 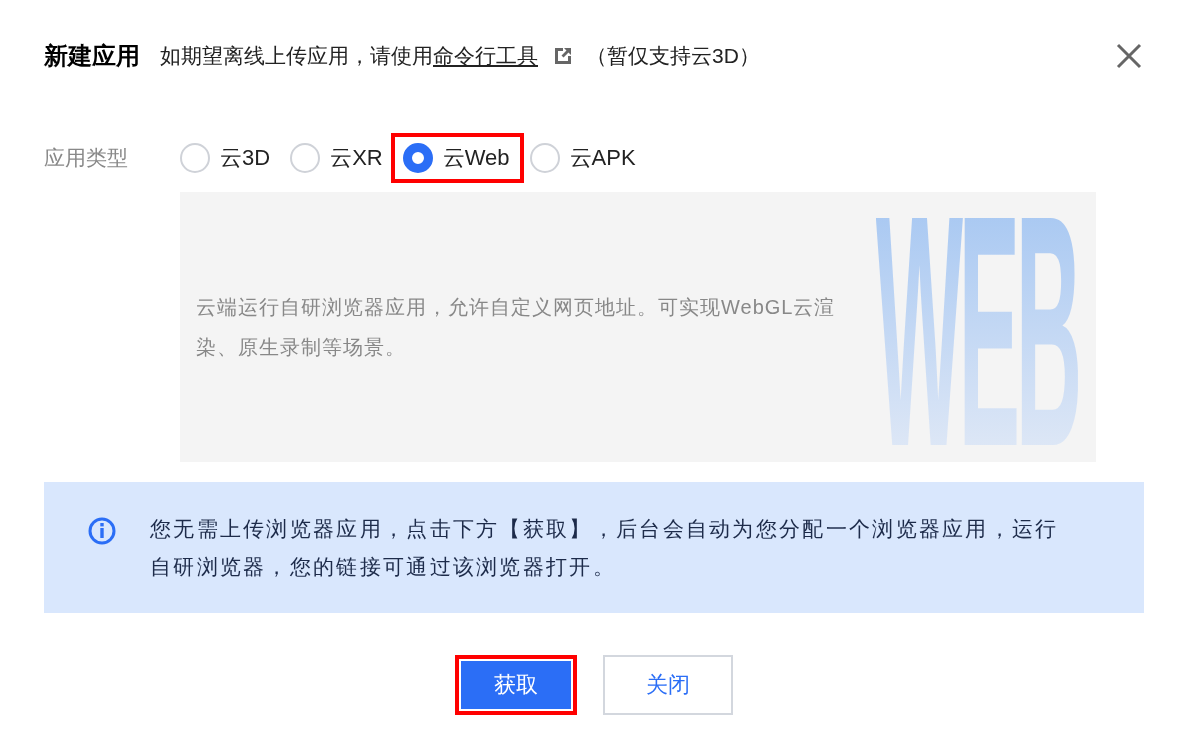 What do you see at coordinates (563, 56) in the screenshot?
I see `external-link-icon` at bounding box center [563, 56].